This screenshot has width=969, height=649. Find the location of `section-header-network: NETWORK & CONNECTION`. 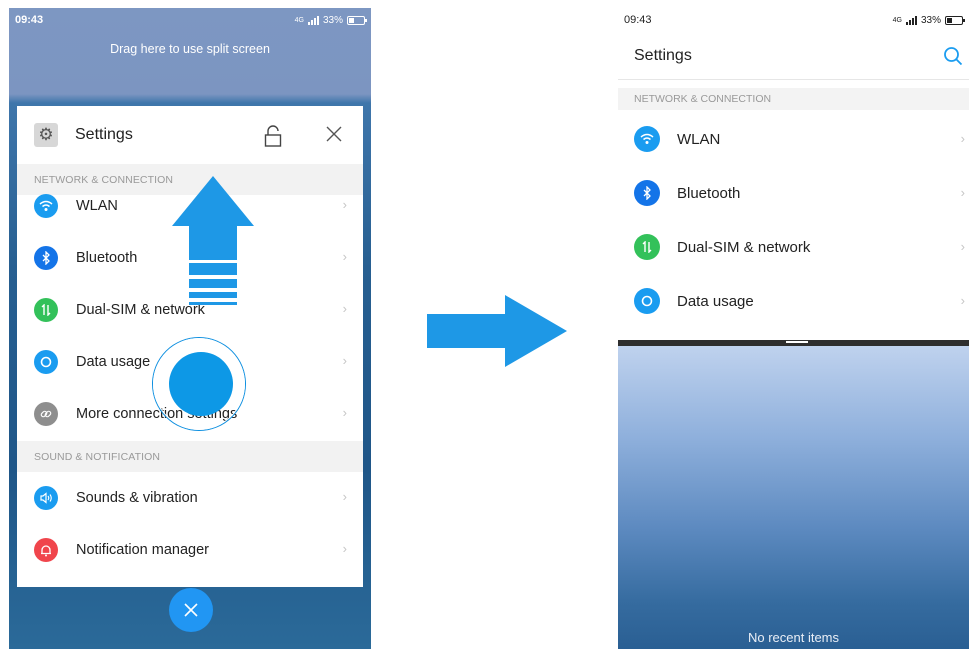

section-header-network: NETWORK & CONNECTION is located at coordinates (793, 99).